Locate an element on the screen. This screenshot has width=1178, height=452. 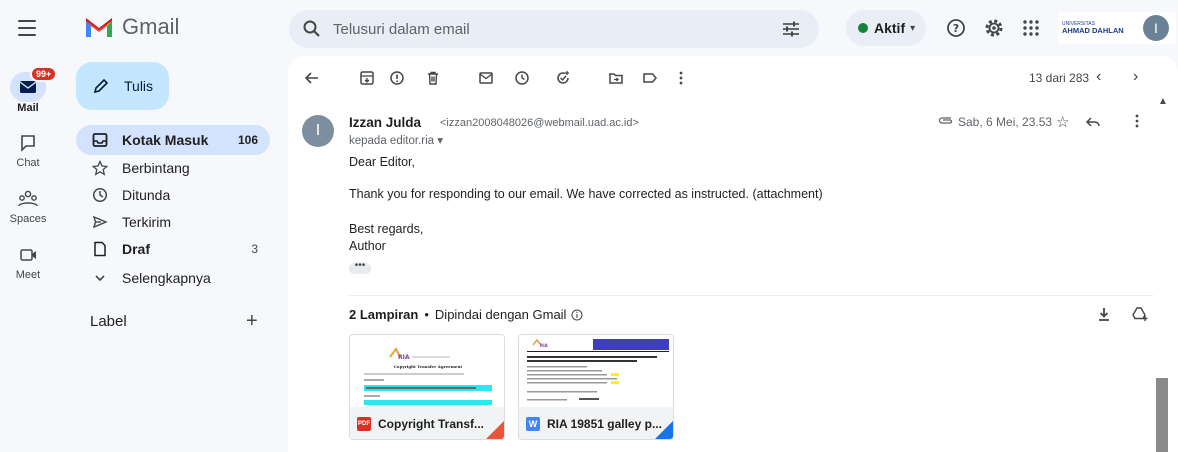
send-icon is located at coordinates (100, 222).